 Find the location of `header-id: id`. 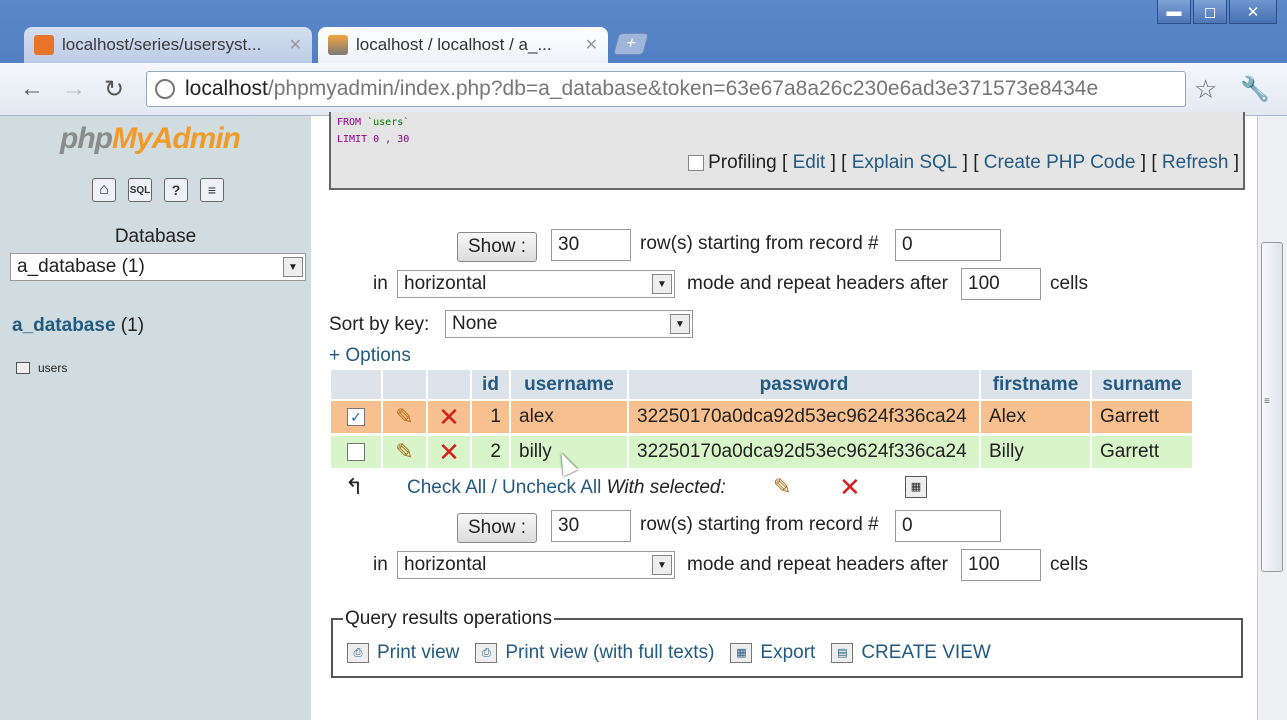

header-id: id is located at coordinates (491, 384).